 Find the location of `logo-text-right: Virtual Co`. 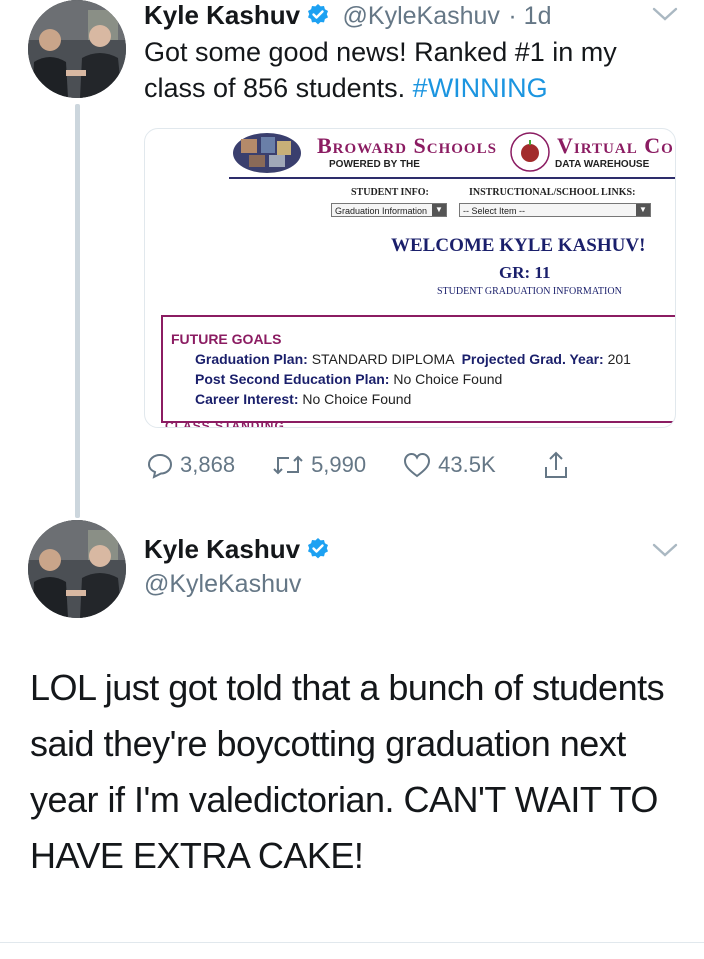

logo-text-right: Virtual Co is located at coordinates (615, 145).